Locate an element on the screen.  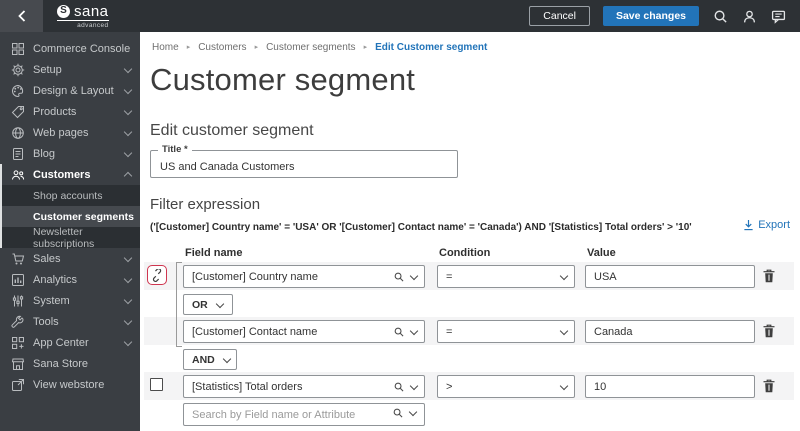
sidebar-item-tools: Tools is located at coordinates (70, 321).